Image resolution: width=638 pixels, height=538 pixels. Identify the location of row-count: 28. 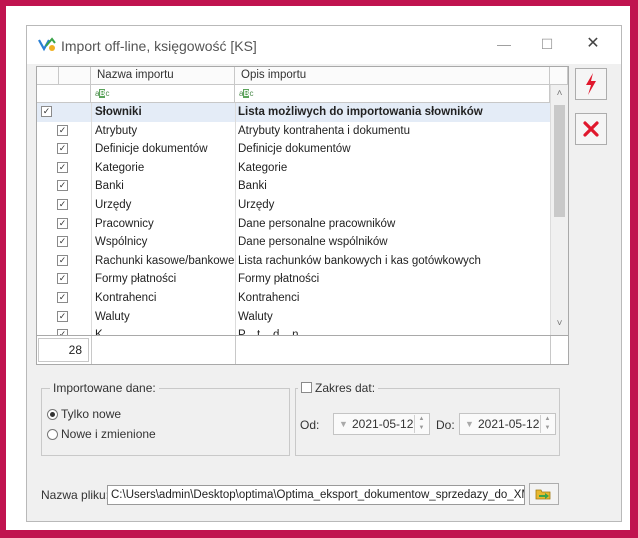
(63, 350).